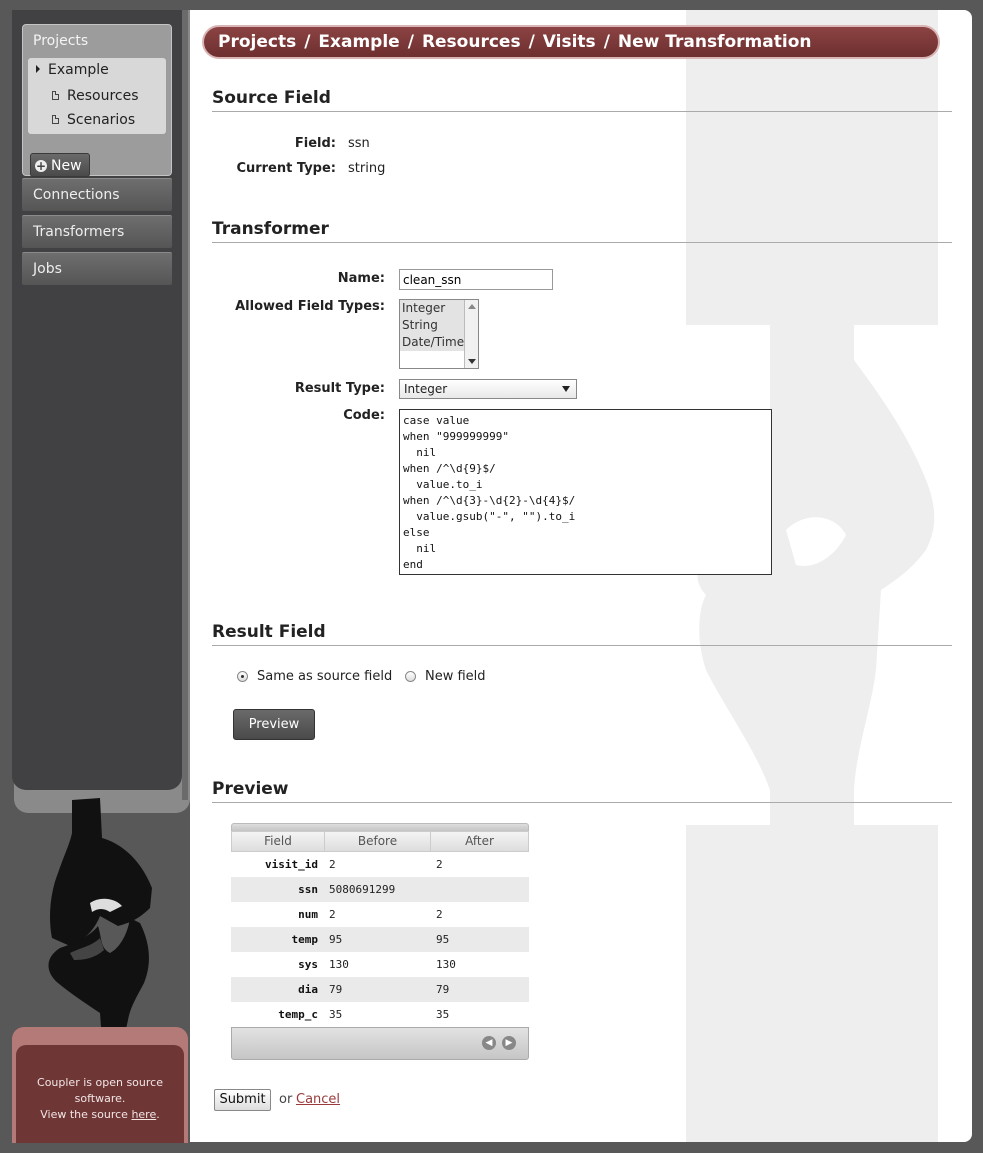 This screenshot has width=983, height=1153. I want to click on column-header-field: Field, so click(278, 841).